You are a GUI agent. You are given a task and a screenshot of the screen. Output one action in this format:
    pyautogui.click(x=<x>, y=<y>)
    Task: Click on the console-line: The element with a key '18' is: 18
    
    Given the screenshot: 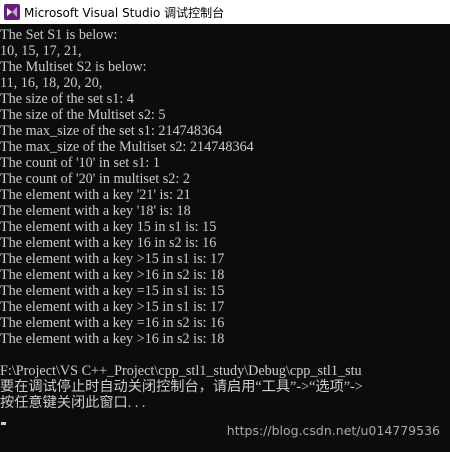 What is the action you would take?
    pyautogui.click(x=95, y=211)
    